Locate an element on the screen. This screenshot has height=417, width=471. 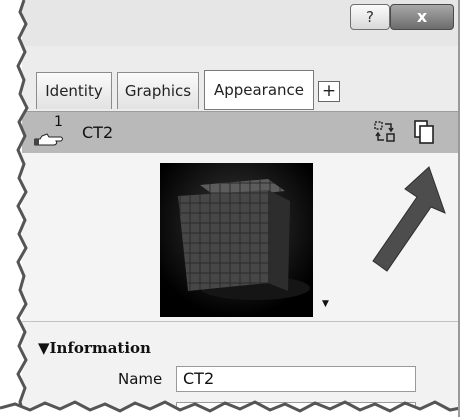
arrow-annotation is located at coordinates (409, 219).